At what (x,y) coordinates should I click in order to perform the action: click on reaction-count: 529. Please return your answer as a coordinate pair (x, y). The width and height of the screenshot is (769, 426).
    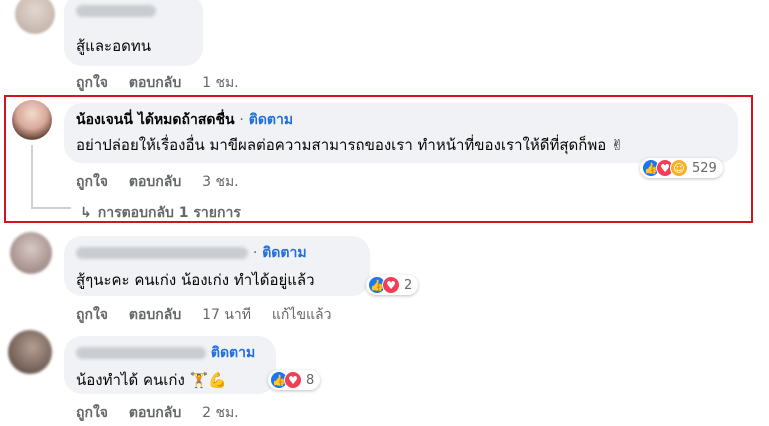
    Looking at the image, I should click on (704, 168).